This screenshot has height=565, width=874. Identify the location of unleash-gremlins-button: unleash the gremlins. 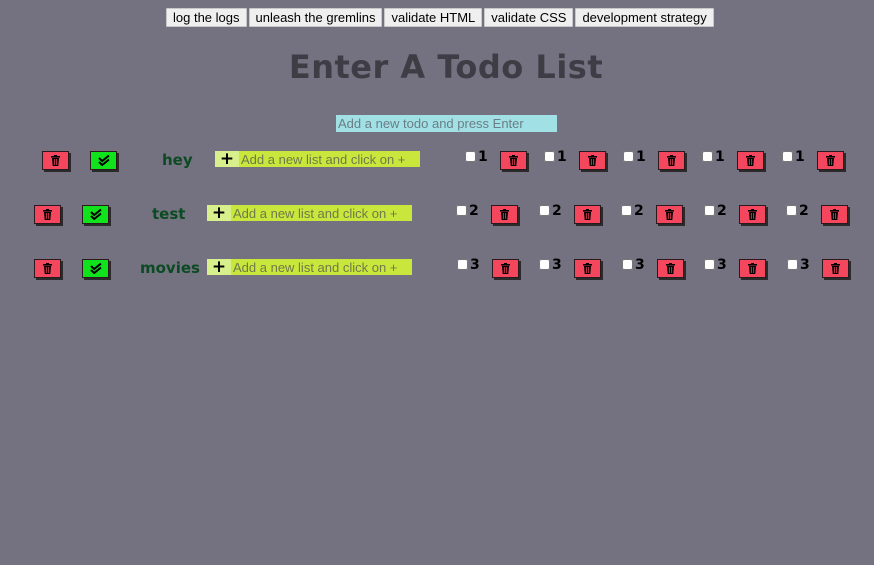
(315, 17).